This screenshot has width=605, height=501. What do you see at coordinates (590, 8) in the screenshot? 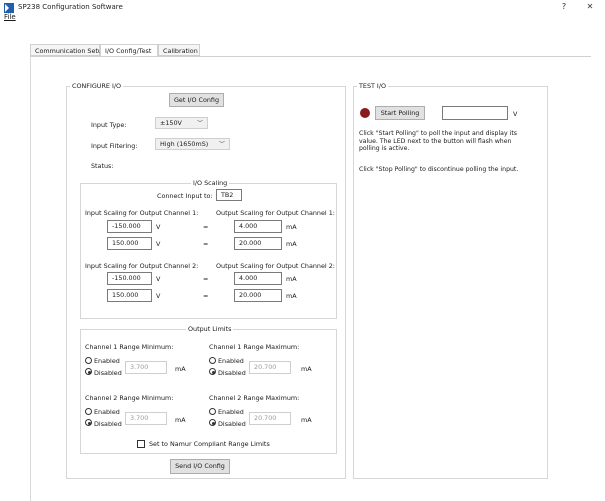
I see `close-icon: ✕` at bounding box center [590, 8].